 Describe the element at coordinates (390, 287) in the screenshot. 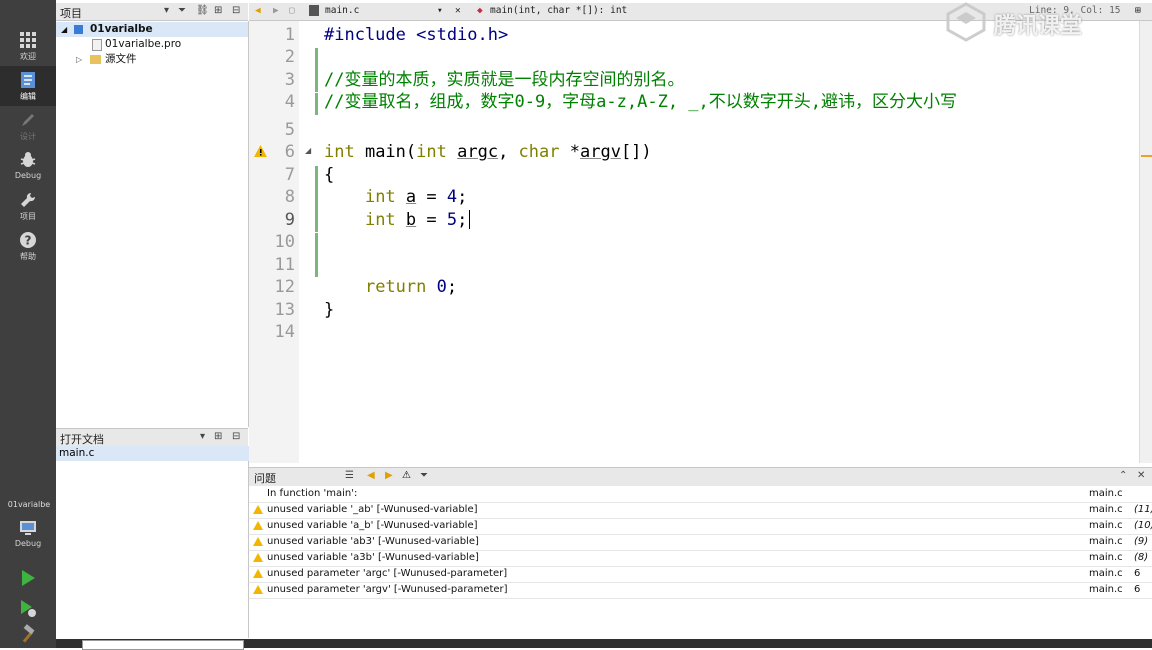

I see `code-line: return 0;` at that location.